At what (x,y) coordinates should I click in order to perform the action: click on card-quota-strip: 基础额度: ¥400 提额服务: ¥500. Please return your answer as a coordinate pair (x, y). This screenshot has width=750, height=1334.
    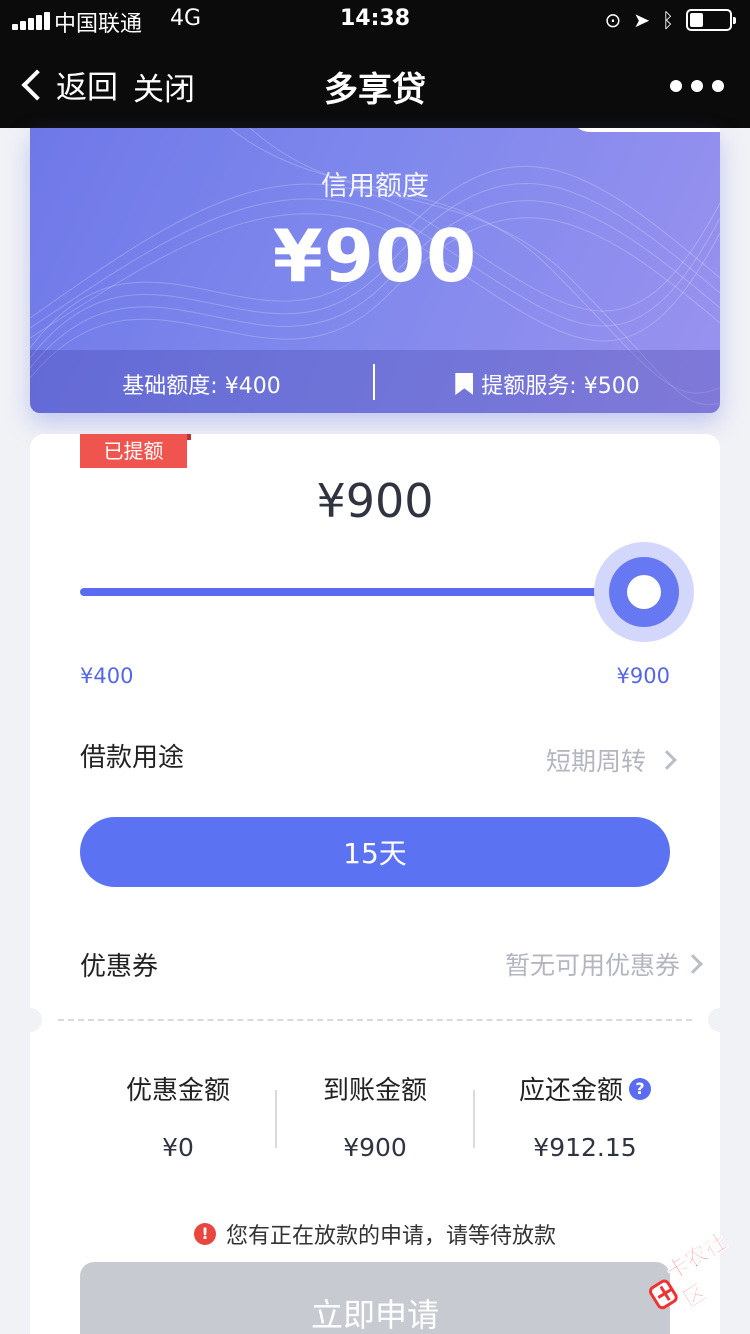
    Looking at the image, I should click on (375, 381).